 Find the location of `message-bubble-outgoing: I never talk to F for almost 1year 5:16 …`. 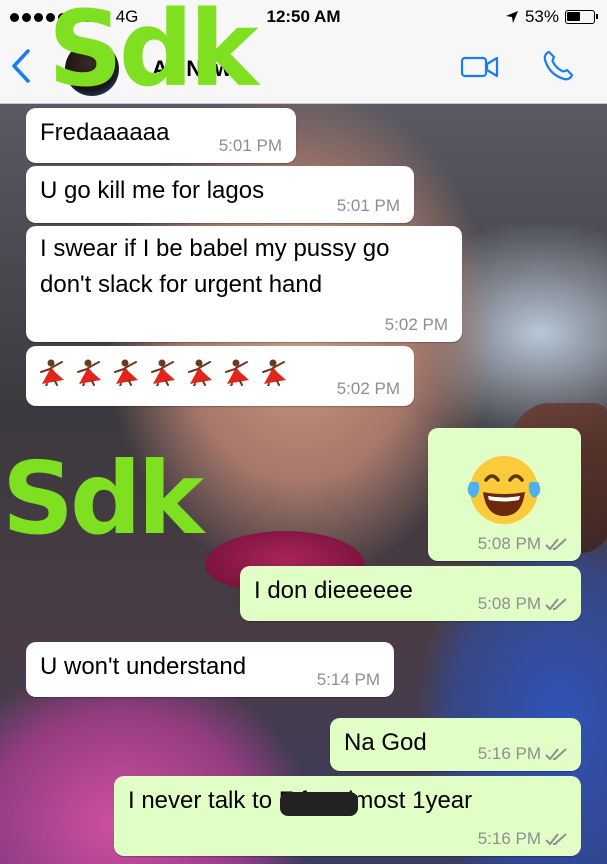

message-bubble-outgoing: I never talk to F for almost 1year 5:16 … is located at coordinates (347, 816).